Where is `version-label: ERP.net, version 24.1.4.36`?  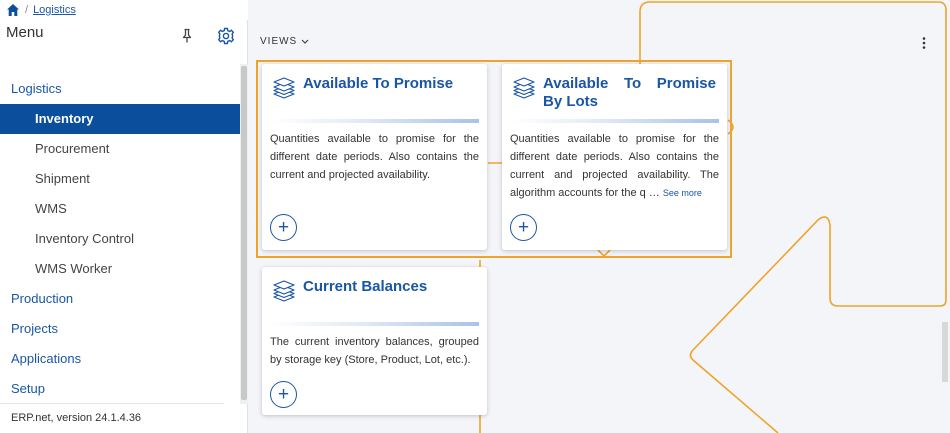 version-label: ERP.net, version 24.1.4.36 is located at coordinates (112, 418).